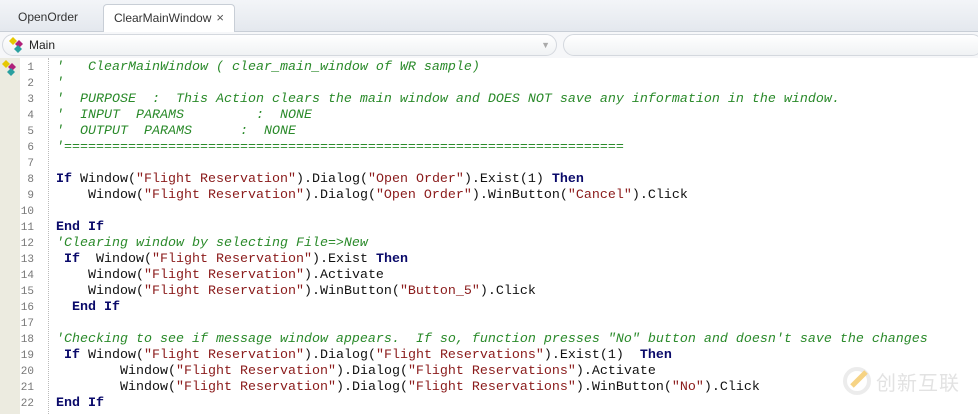  Describe the element at coordinates (220, 17) in the screenshot. I see `close-tab-icon: ×` at that location.